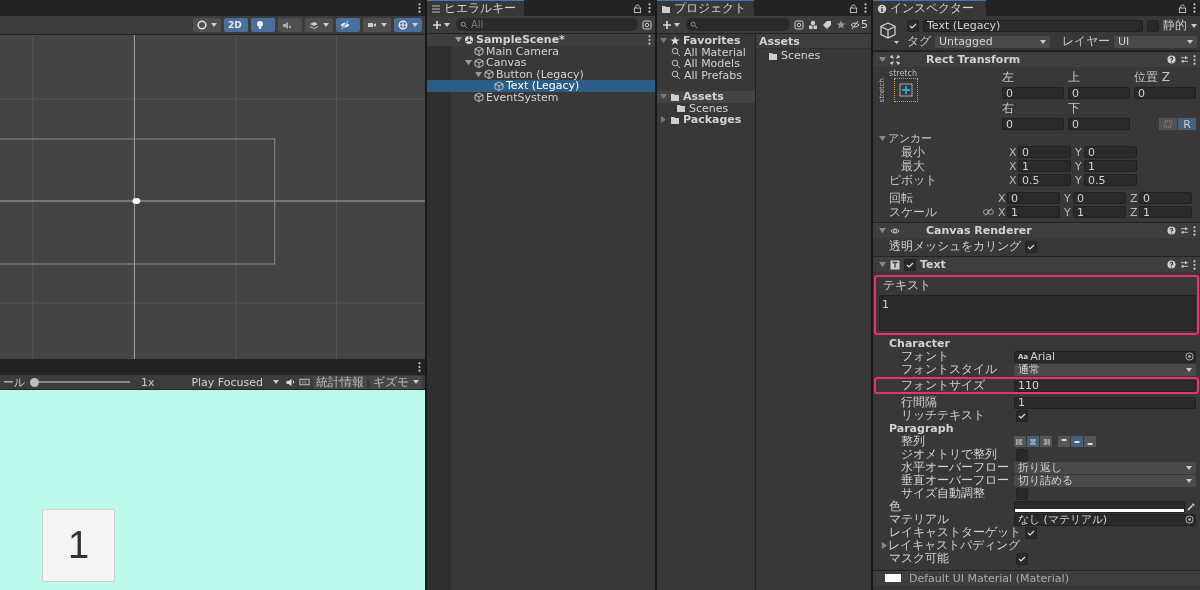 This screenshot has width=1200, height=590. Describe the element at coordinates (827, 24) in the screenshot. I see `tag-icon` at that location.